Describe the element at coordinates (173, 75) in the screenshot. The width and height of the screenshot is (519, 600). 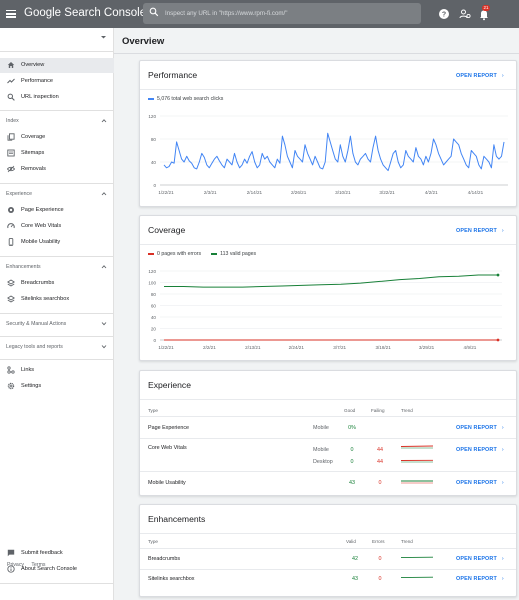
I see `card-title: Performance` at that location.